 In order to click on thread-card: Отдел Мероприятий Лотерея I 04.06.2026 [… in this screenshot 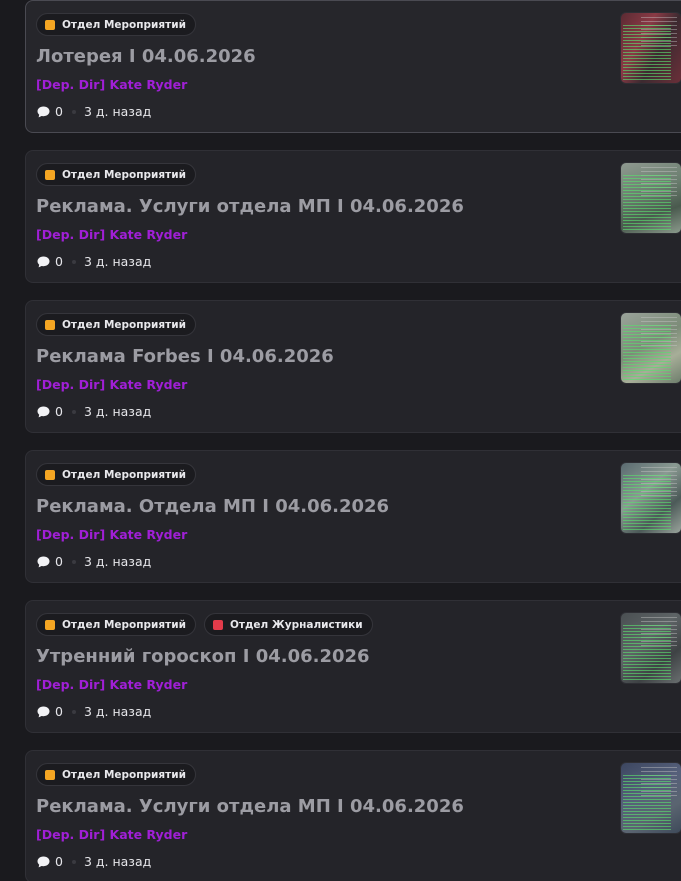, I will do `click(353, 66)`.